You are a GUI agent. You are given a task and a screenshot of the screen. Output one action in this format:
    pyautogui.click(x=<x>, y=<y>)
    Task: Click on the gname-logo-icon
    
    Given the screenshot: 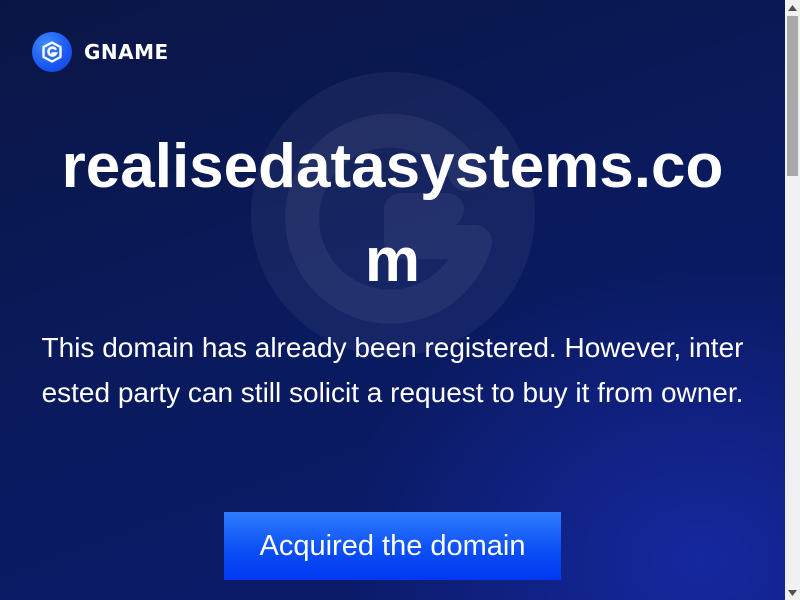 What is the action you would take?
    pyautogui.click(x=52, y=52)
    